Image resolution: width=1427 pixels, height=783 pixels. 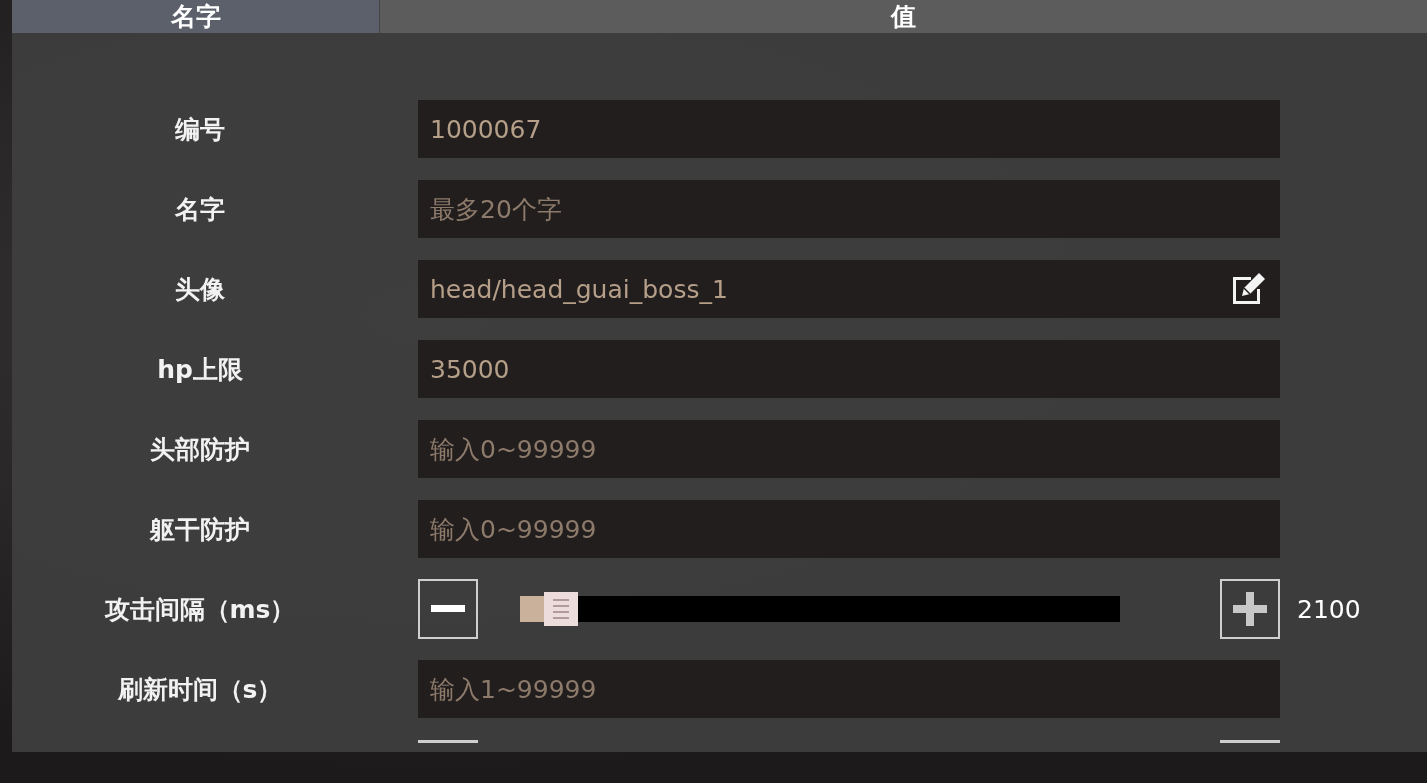 I want to click on field-label: 名字, so click(x=200, y=209).